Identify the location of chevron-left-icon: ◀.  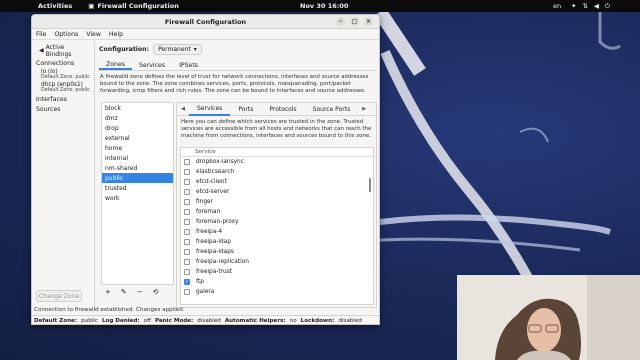
(41, 50).